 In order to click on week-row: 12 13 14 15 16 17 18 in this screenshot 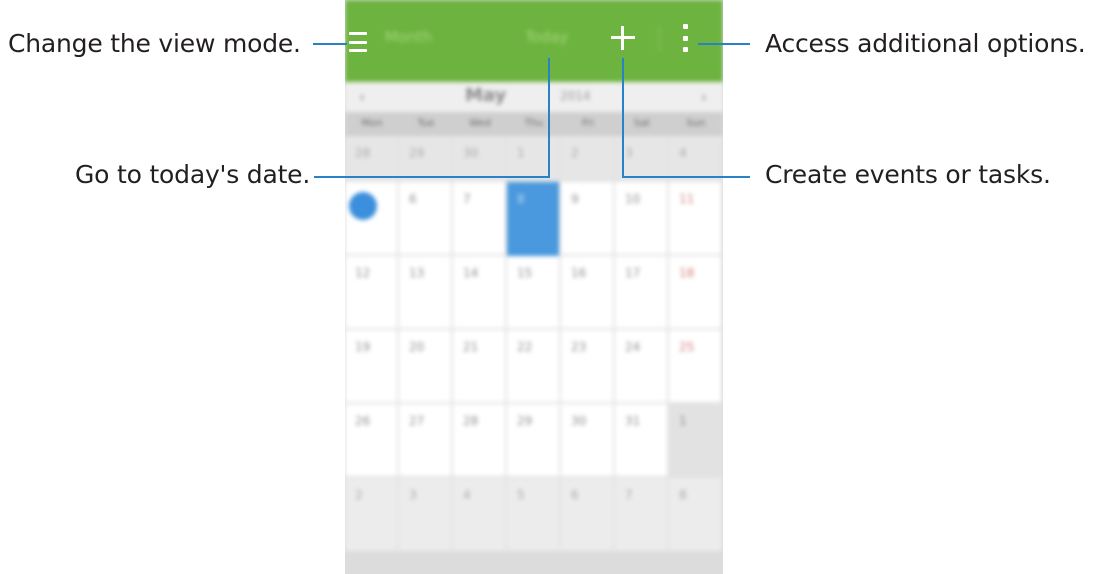, I will do `click(534, 293)`.